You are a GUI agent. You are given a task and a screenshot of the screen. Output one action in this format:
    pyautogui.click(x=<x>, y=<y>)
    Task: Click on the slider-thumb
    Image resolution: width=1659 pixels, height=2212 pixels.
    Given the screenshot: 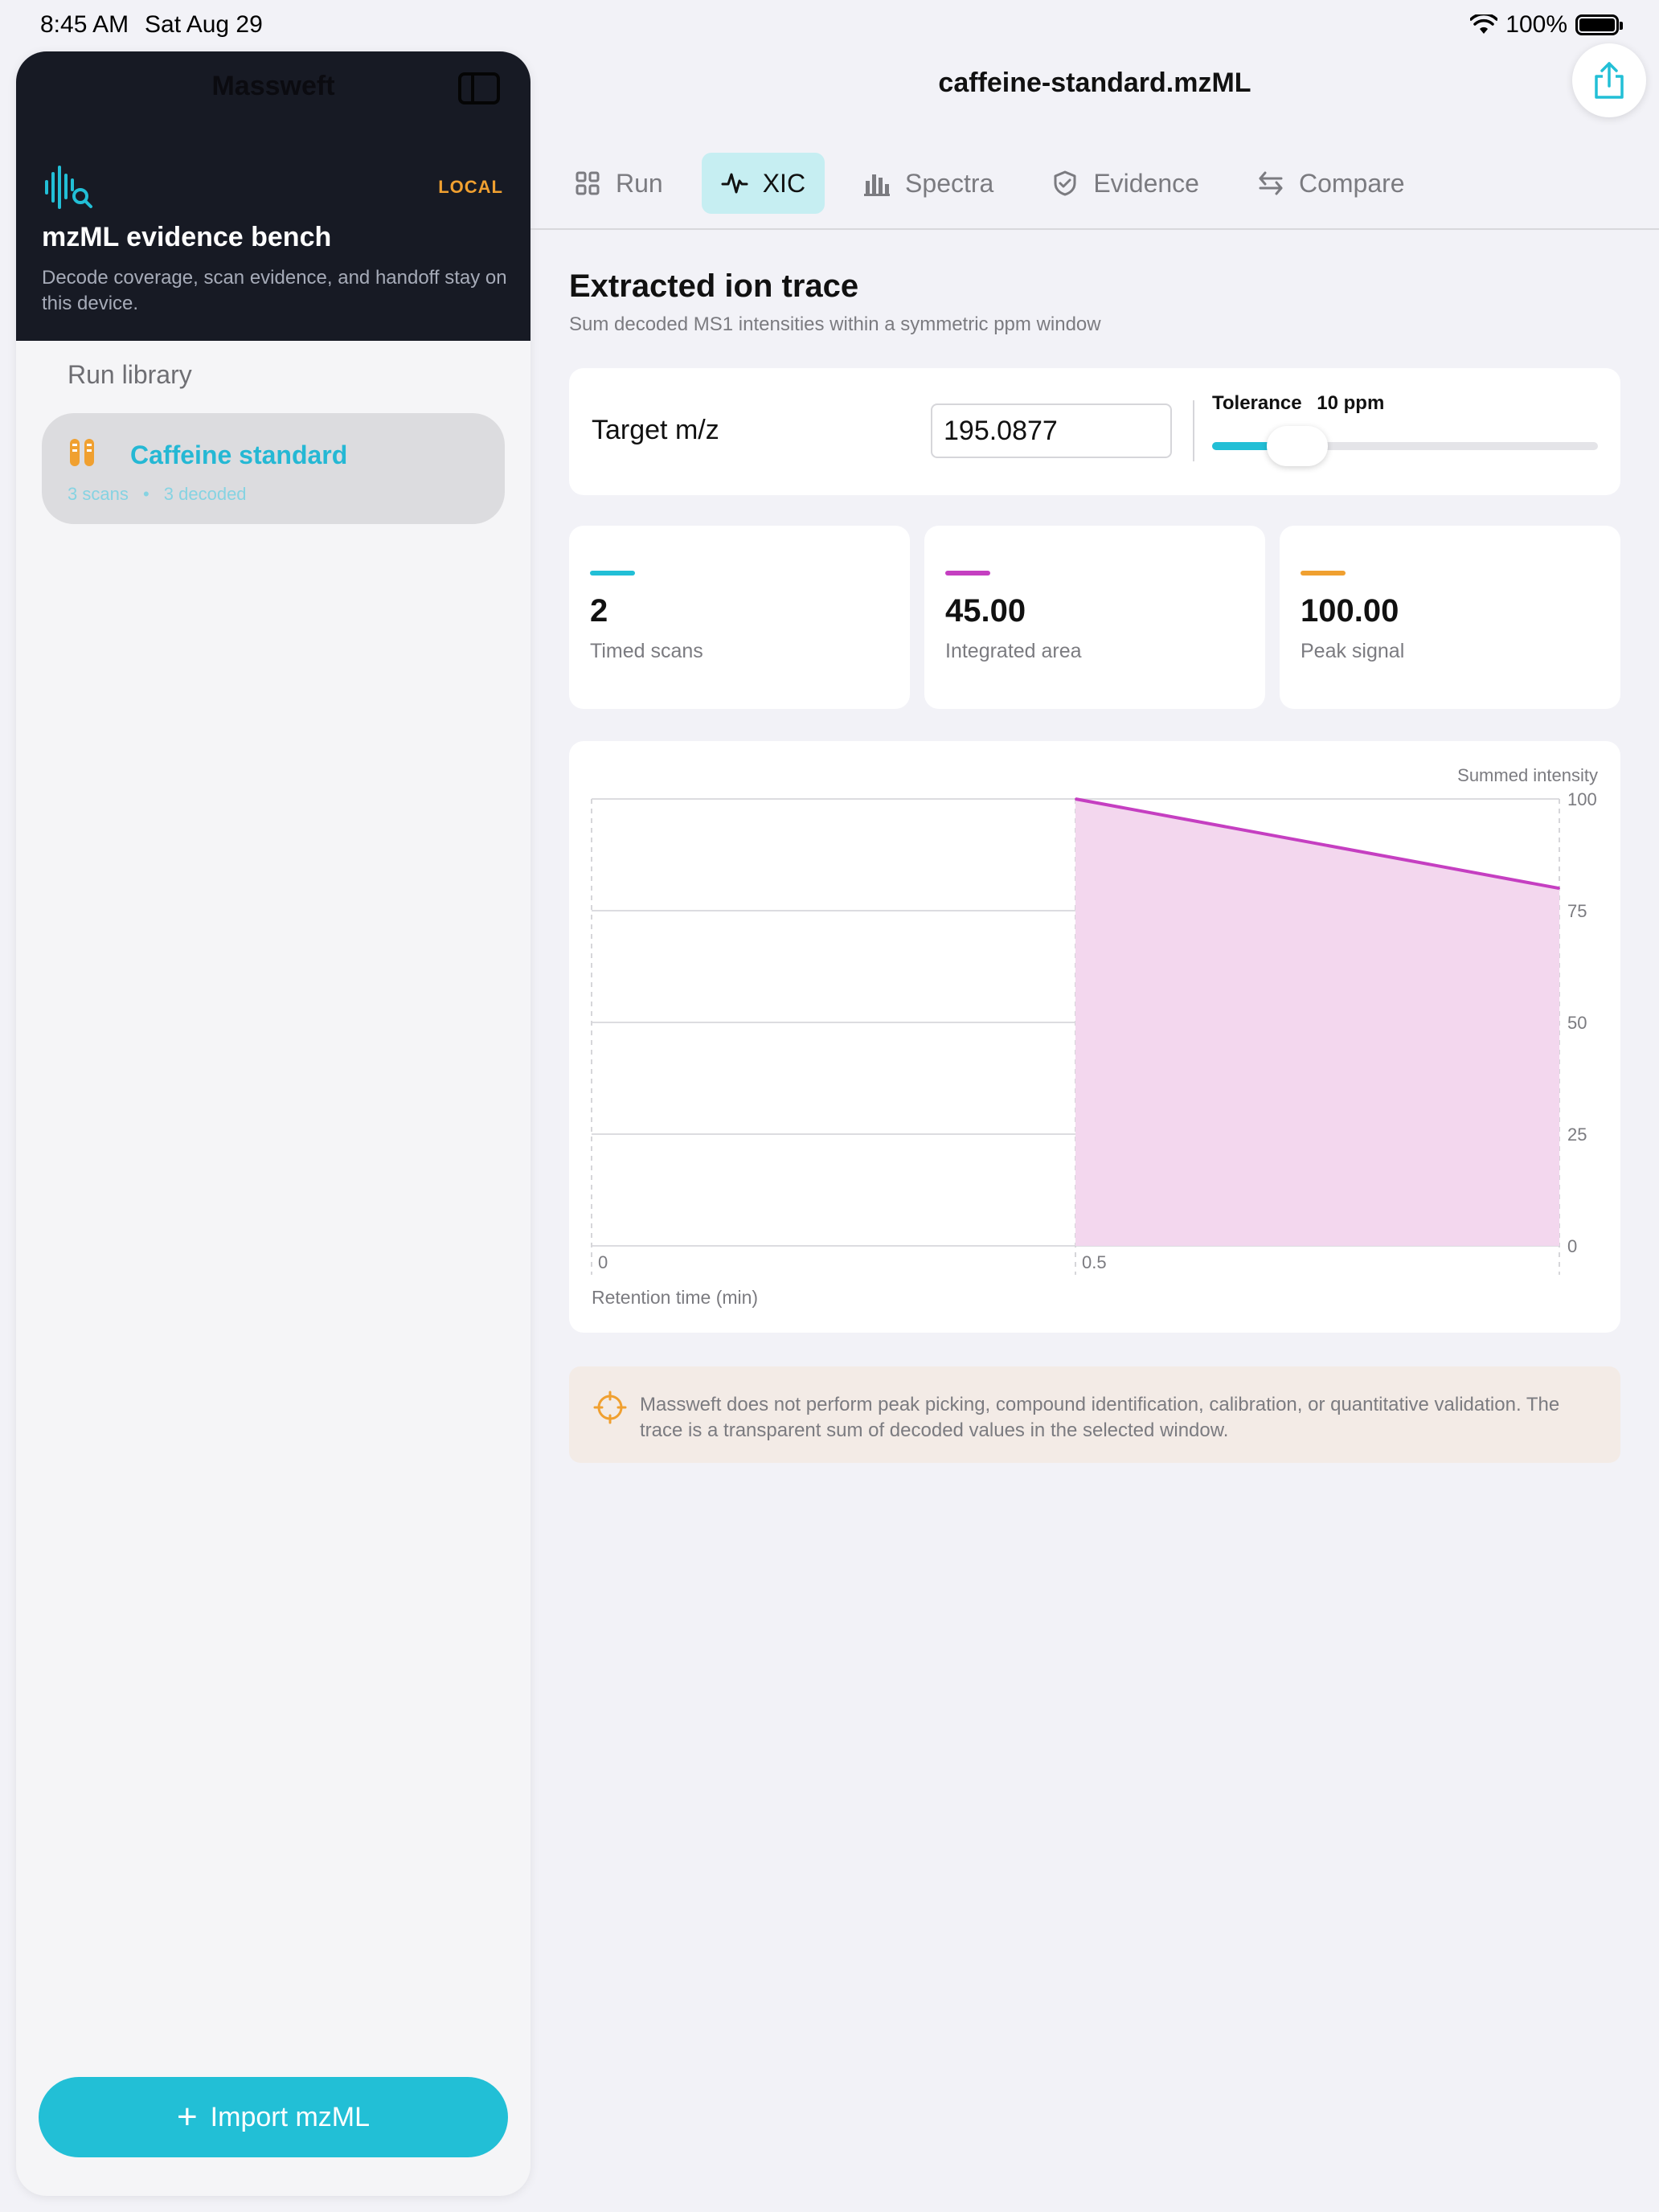 What is the action you would take?
    pyautogui.click(x=1297, y=446)
    